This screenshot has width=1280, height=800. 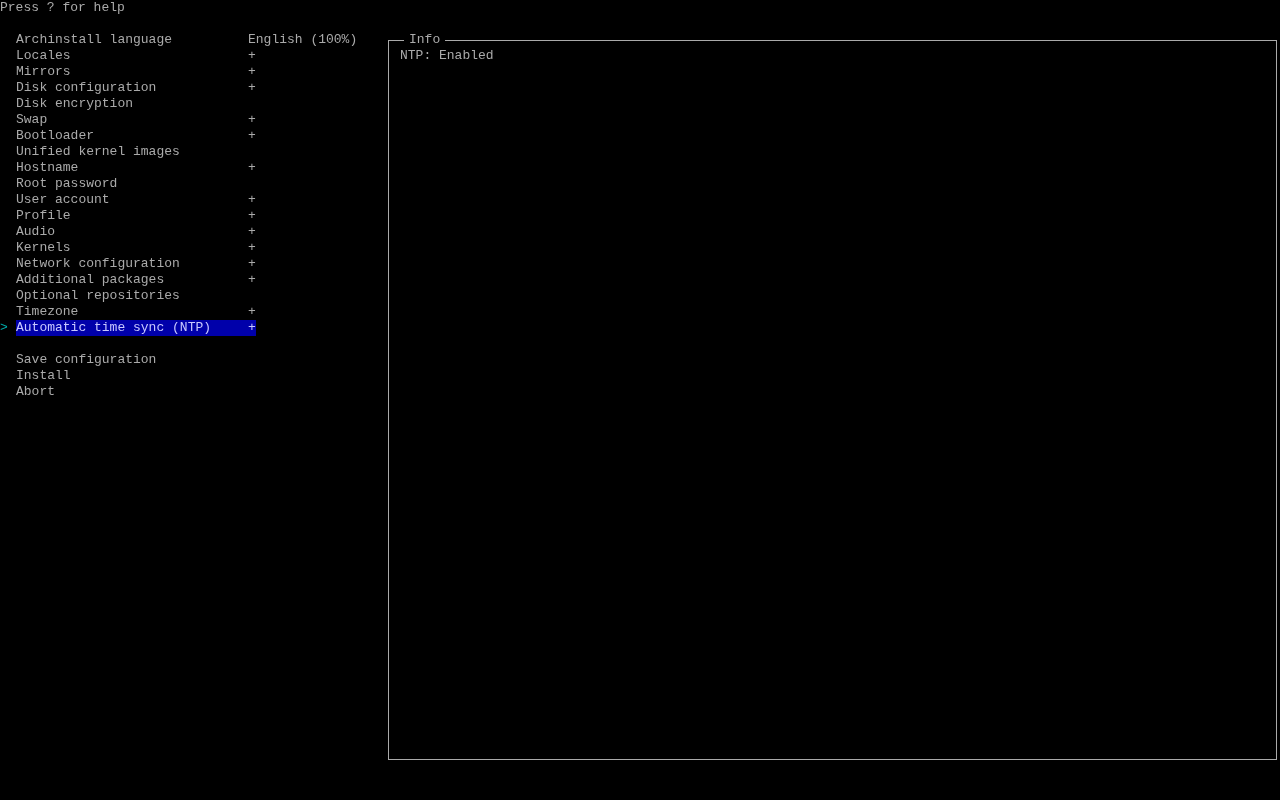 What do you see at coordinates (62, 8) in the screenshot?
I see `help-hint: Press ? for help` at bounding box center [62, 8].